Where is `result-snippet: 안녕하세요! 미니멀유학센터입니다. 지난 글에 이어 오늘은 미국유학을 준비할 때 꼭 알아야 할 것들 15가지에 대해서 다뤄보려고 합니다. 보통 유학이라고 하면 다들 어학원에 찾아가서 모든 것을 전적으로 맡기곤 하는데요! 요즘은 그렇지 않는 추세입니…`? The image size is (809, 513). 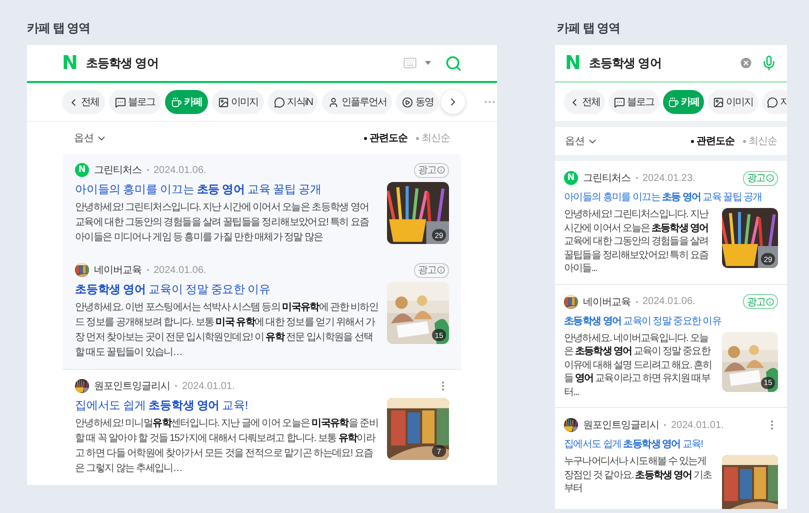 result-snippet: 안녕하세요! 미니멀유학센터입니다. 지난 글에 이어 오늘은 미국유학을 준비할 때 꼭 알아야 할 것들 15가지에 대해서 다뤄보려고 합니다. 보통 유학이라고 하면 다들 어학원에 찾아가서 모든 것을 전적으로 맡기곤 하는데요! 요즘은 그렇지 않는 추세입니… is located at coordinates (227, 446).